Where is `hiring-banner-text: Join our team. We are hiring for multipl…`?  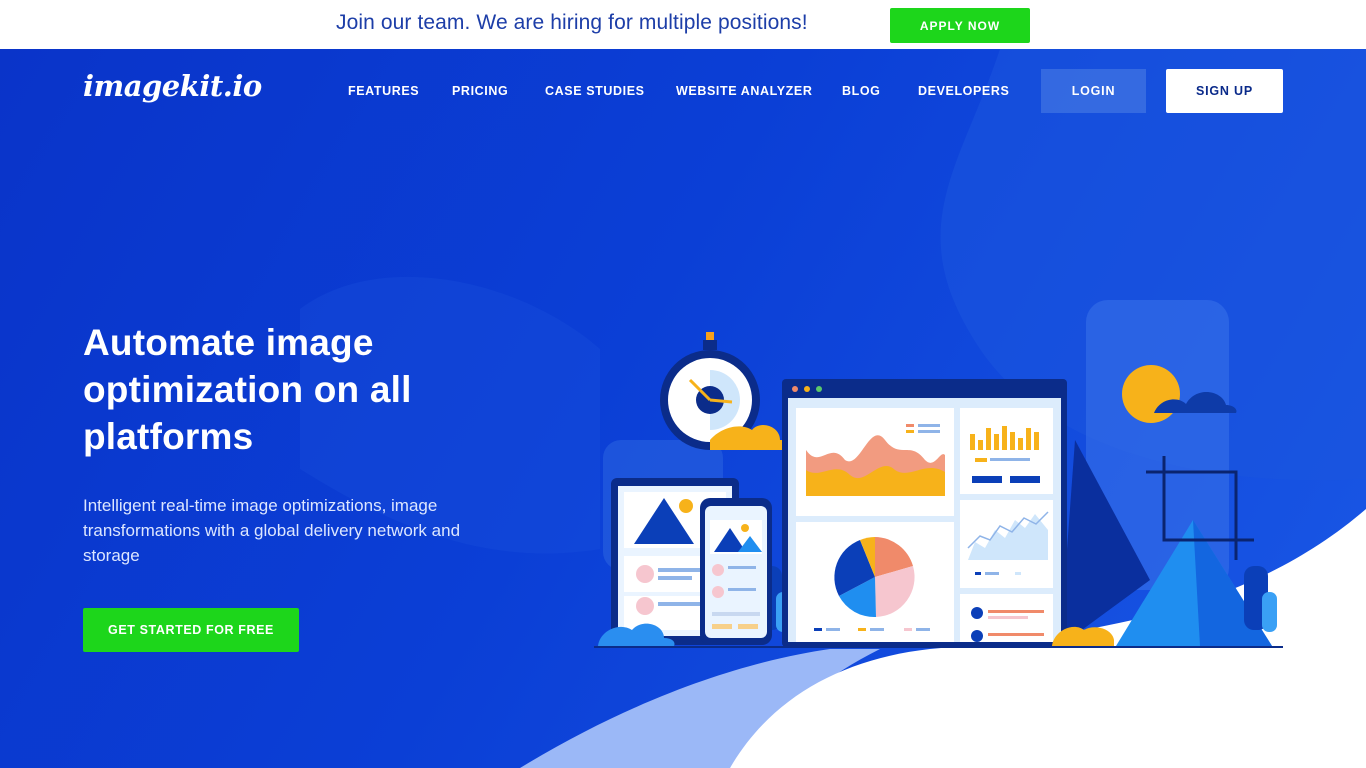
hiring-banner-text: Join our team. We are hiring for multipl… is located at coordinates (572, 22).